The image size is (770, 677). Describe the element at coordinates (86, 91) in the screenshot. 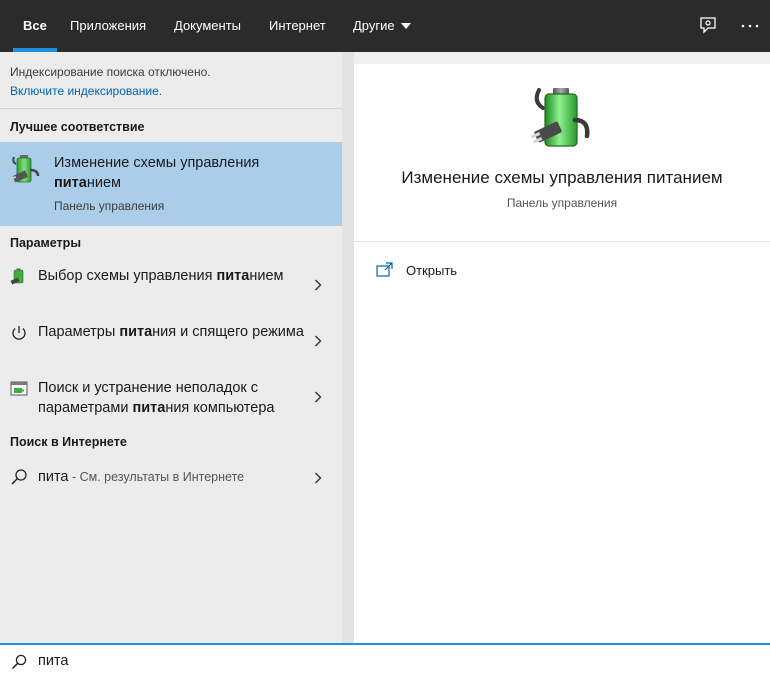

I see `enable-indexing-link: Включите индексирование.` at that location.